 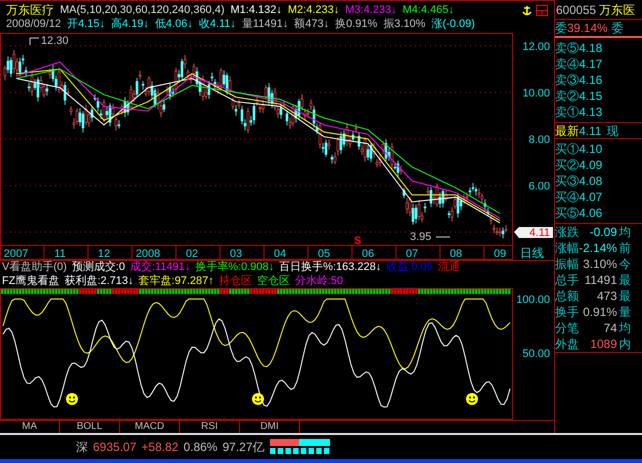 I want to click on indicator-tab: RSI, so click(x=210, y=427).